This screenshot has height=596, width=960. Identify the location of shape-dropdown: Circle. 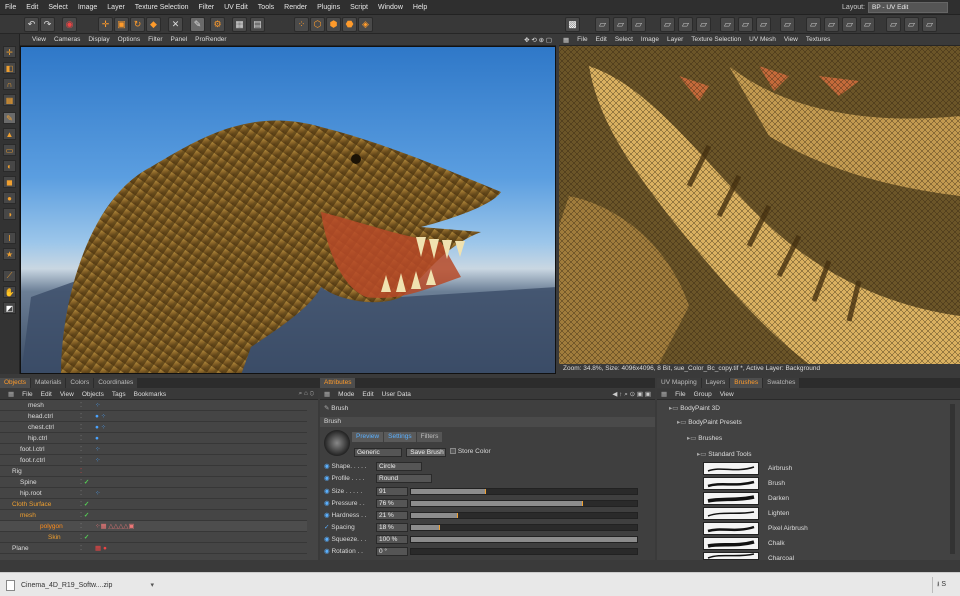
(399, 466).